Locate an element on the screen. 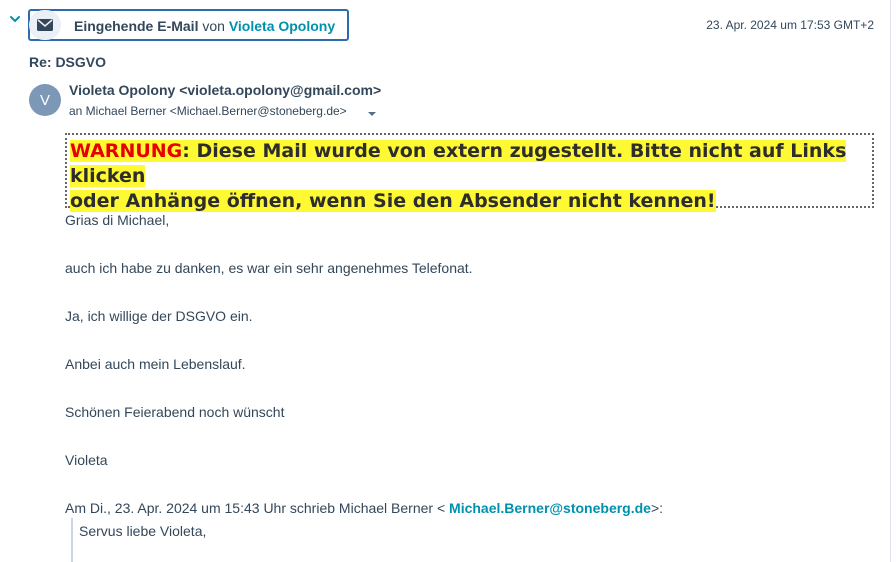 The image size is (896, 562). email-subject: Re: DSGVO is located at coordinates (68, 62).